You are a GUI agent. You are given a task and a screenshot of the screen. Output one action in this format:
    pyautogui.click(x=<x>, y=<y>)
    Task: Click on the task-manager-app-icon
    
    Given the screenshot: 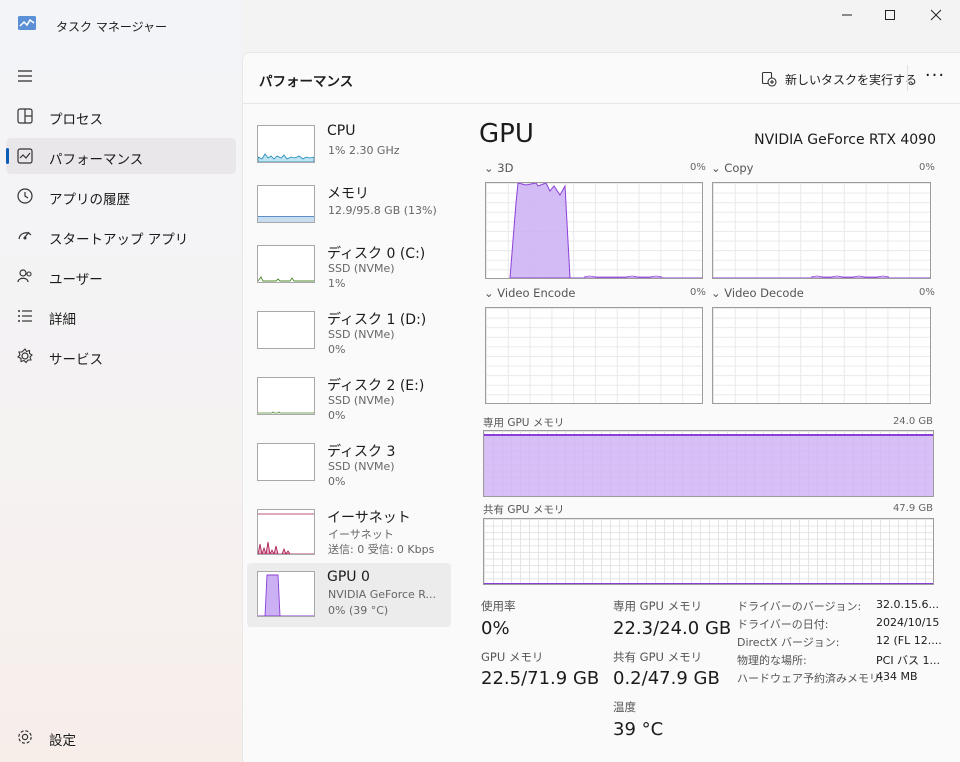 What is the action you would take?
    pyautogui.click(x=27, y=23)
    